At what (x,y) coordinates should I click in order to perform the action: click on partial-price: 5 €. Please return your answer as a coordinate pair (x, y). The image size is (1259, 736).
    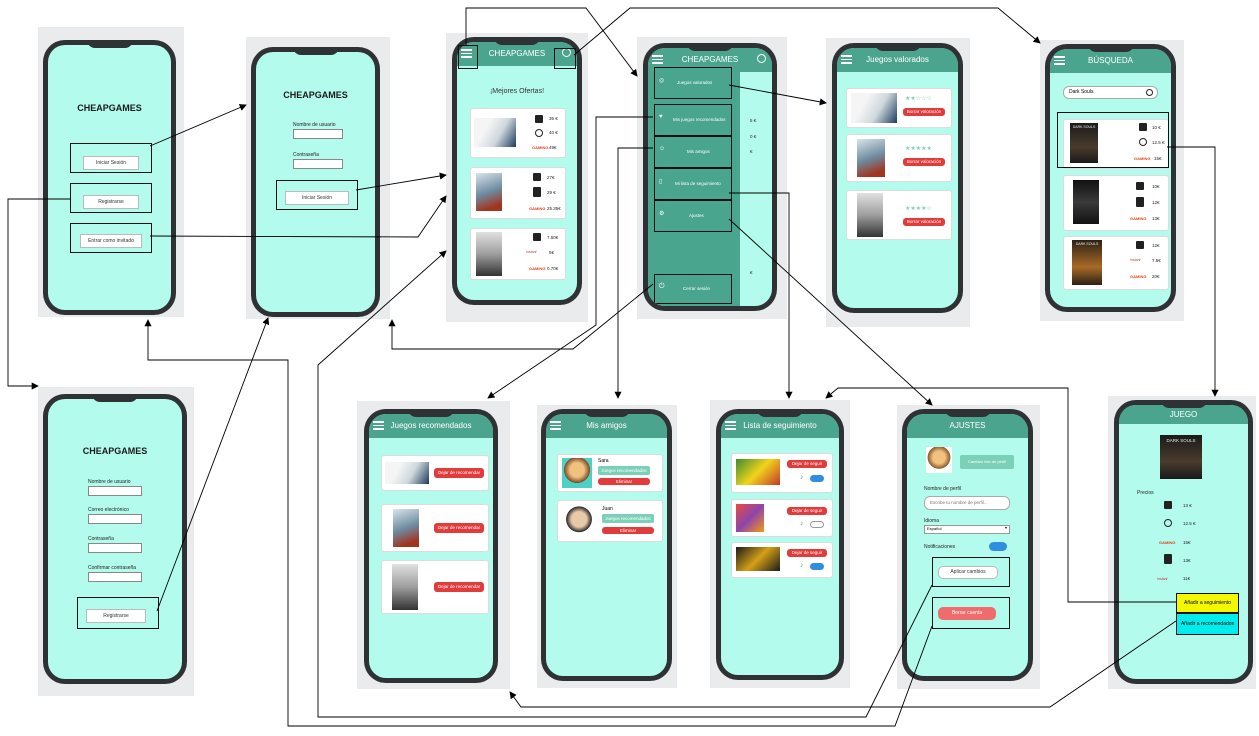
    Looking at the image, I should click on (753, 120).